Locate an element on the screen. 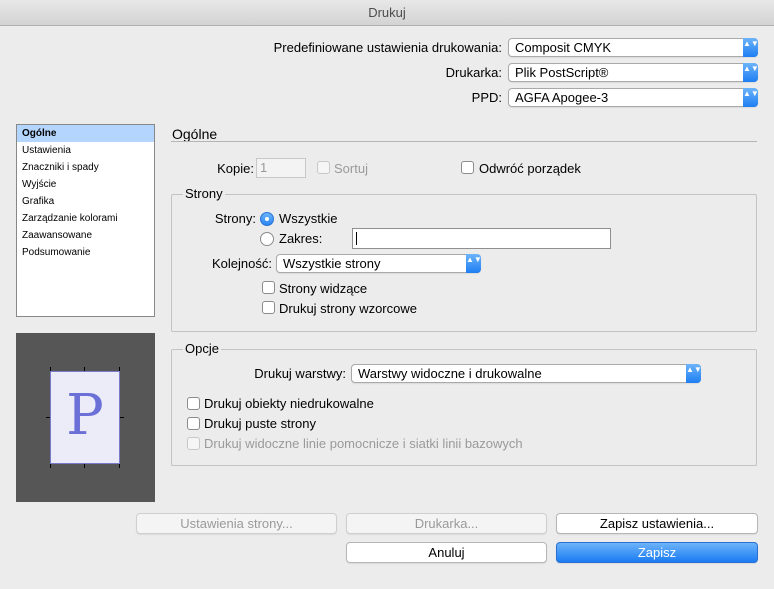  pages-all-label: Wszystkie is located at coordinates (308, 218).